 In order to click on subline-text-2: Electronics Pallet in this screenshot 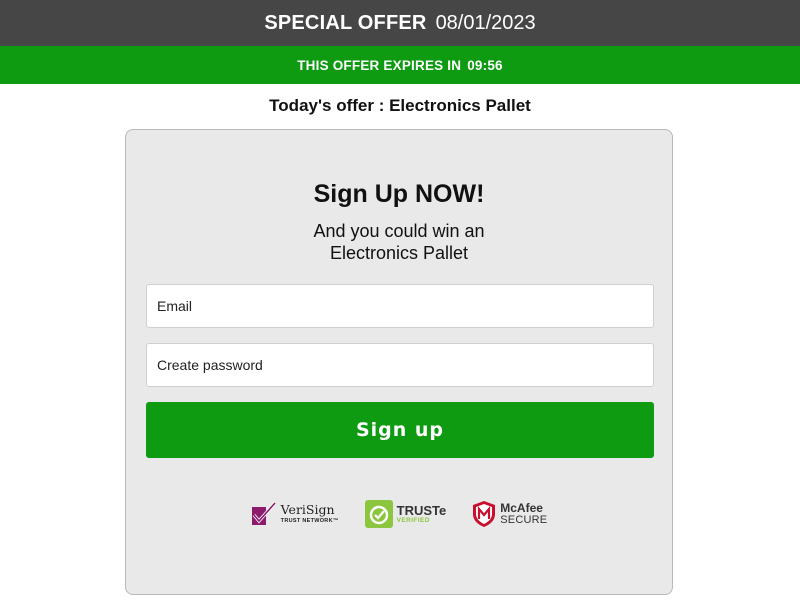, I will do `click(399, 253)`.